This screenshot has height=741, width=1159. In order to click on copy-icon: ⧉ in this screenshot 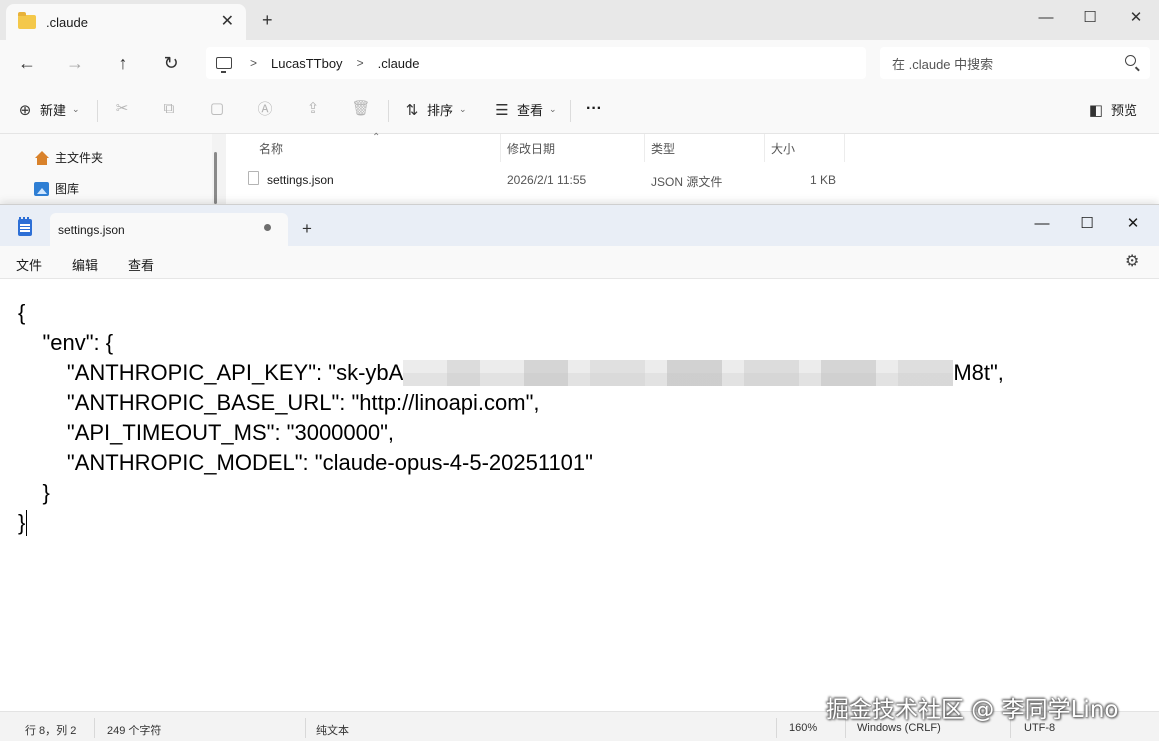, I will do `click(169, 108)`.